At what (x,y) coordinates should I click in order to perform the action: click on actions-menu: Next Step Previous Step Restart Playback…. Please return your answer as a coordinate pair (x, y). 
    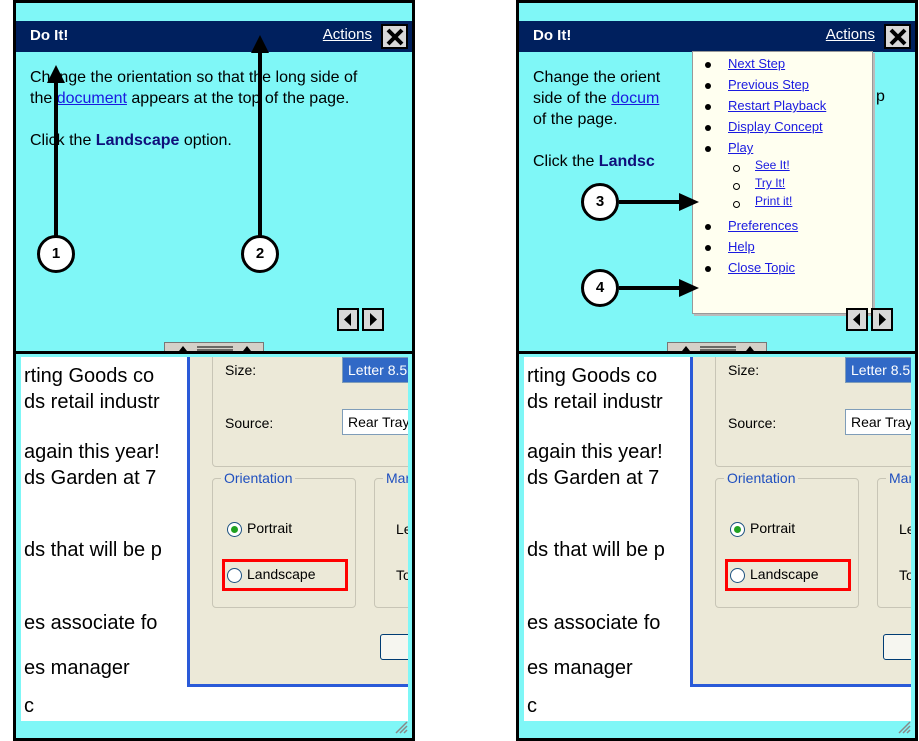
    Looking at the image, I should click on (782, 182).